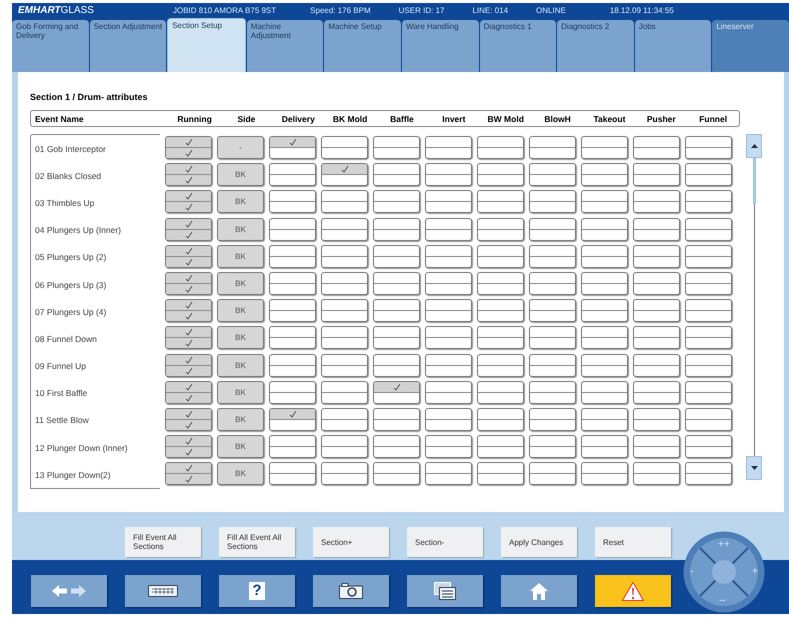  I want to click on side-button: -, so click(240, 148).